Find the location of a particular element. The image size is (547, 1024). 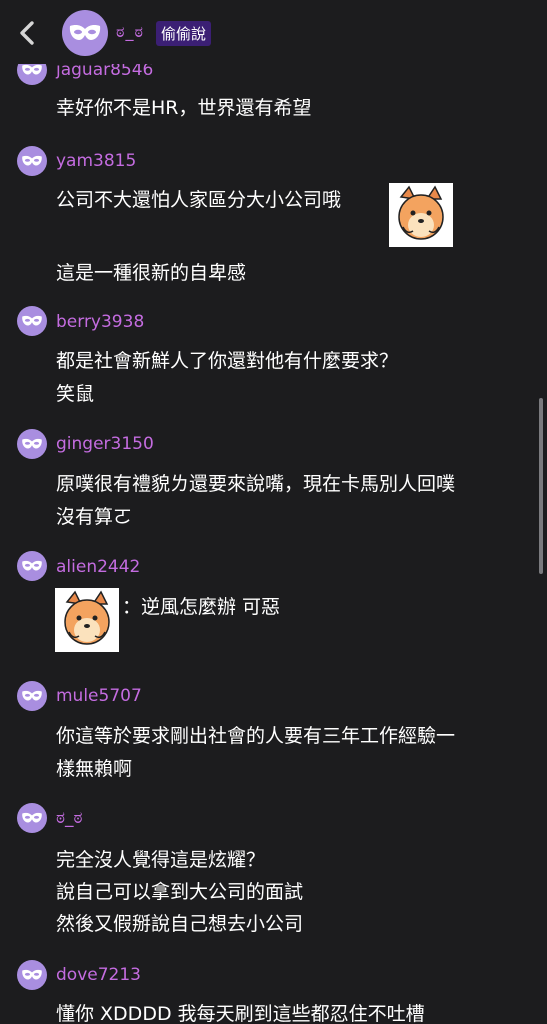

comment-text: 原噗很有禮貌ㄌ還要來說嘴，現在卡馬別人回噗 is located at coordinates (256, 484).